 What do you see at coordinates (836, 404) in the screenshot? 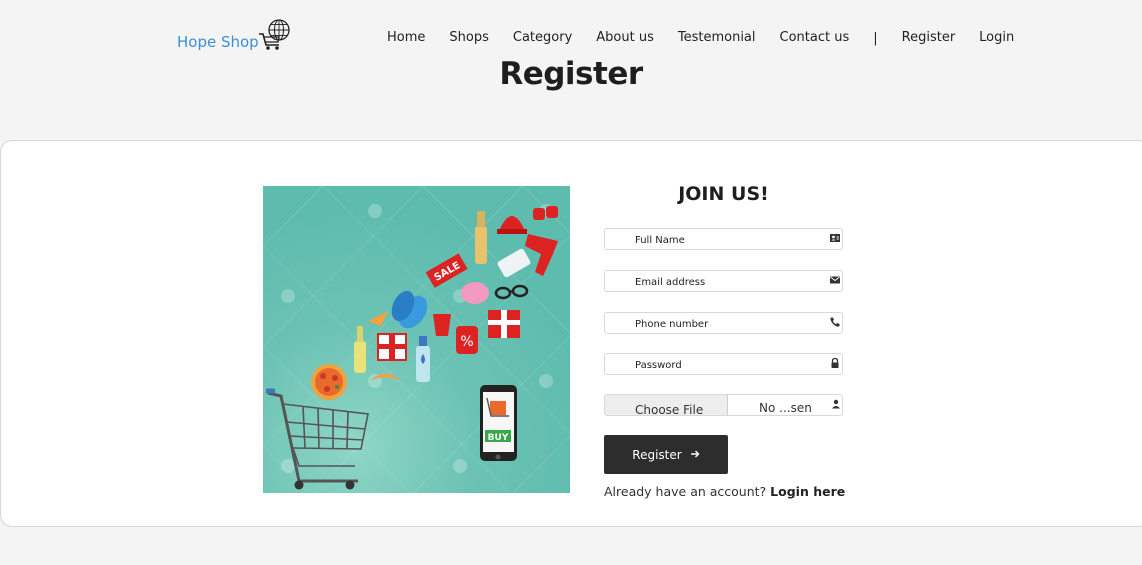
I see `user-icon` at bounding box center [836, 404].